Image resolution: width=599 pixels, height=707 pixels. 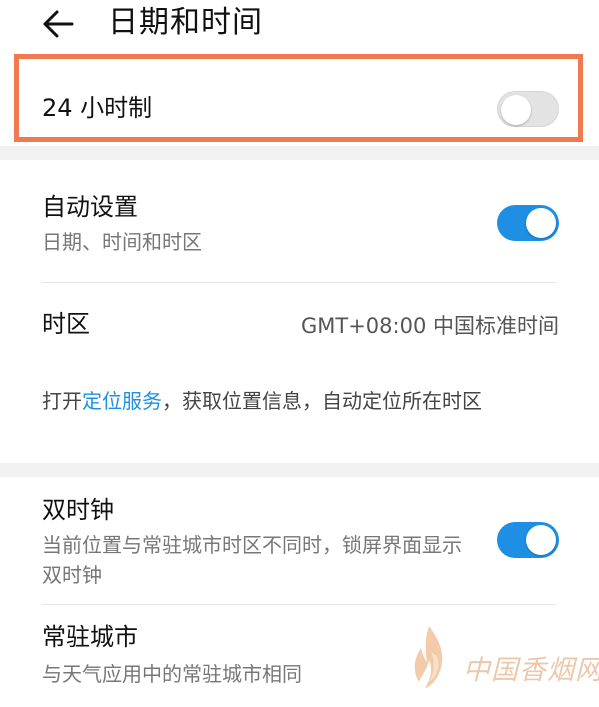 What do you see at coordinates (428, 657) in the screenshot?
I see `flame-logo-icon` at bounding box center [428, 657].